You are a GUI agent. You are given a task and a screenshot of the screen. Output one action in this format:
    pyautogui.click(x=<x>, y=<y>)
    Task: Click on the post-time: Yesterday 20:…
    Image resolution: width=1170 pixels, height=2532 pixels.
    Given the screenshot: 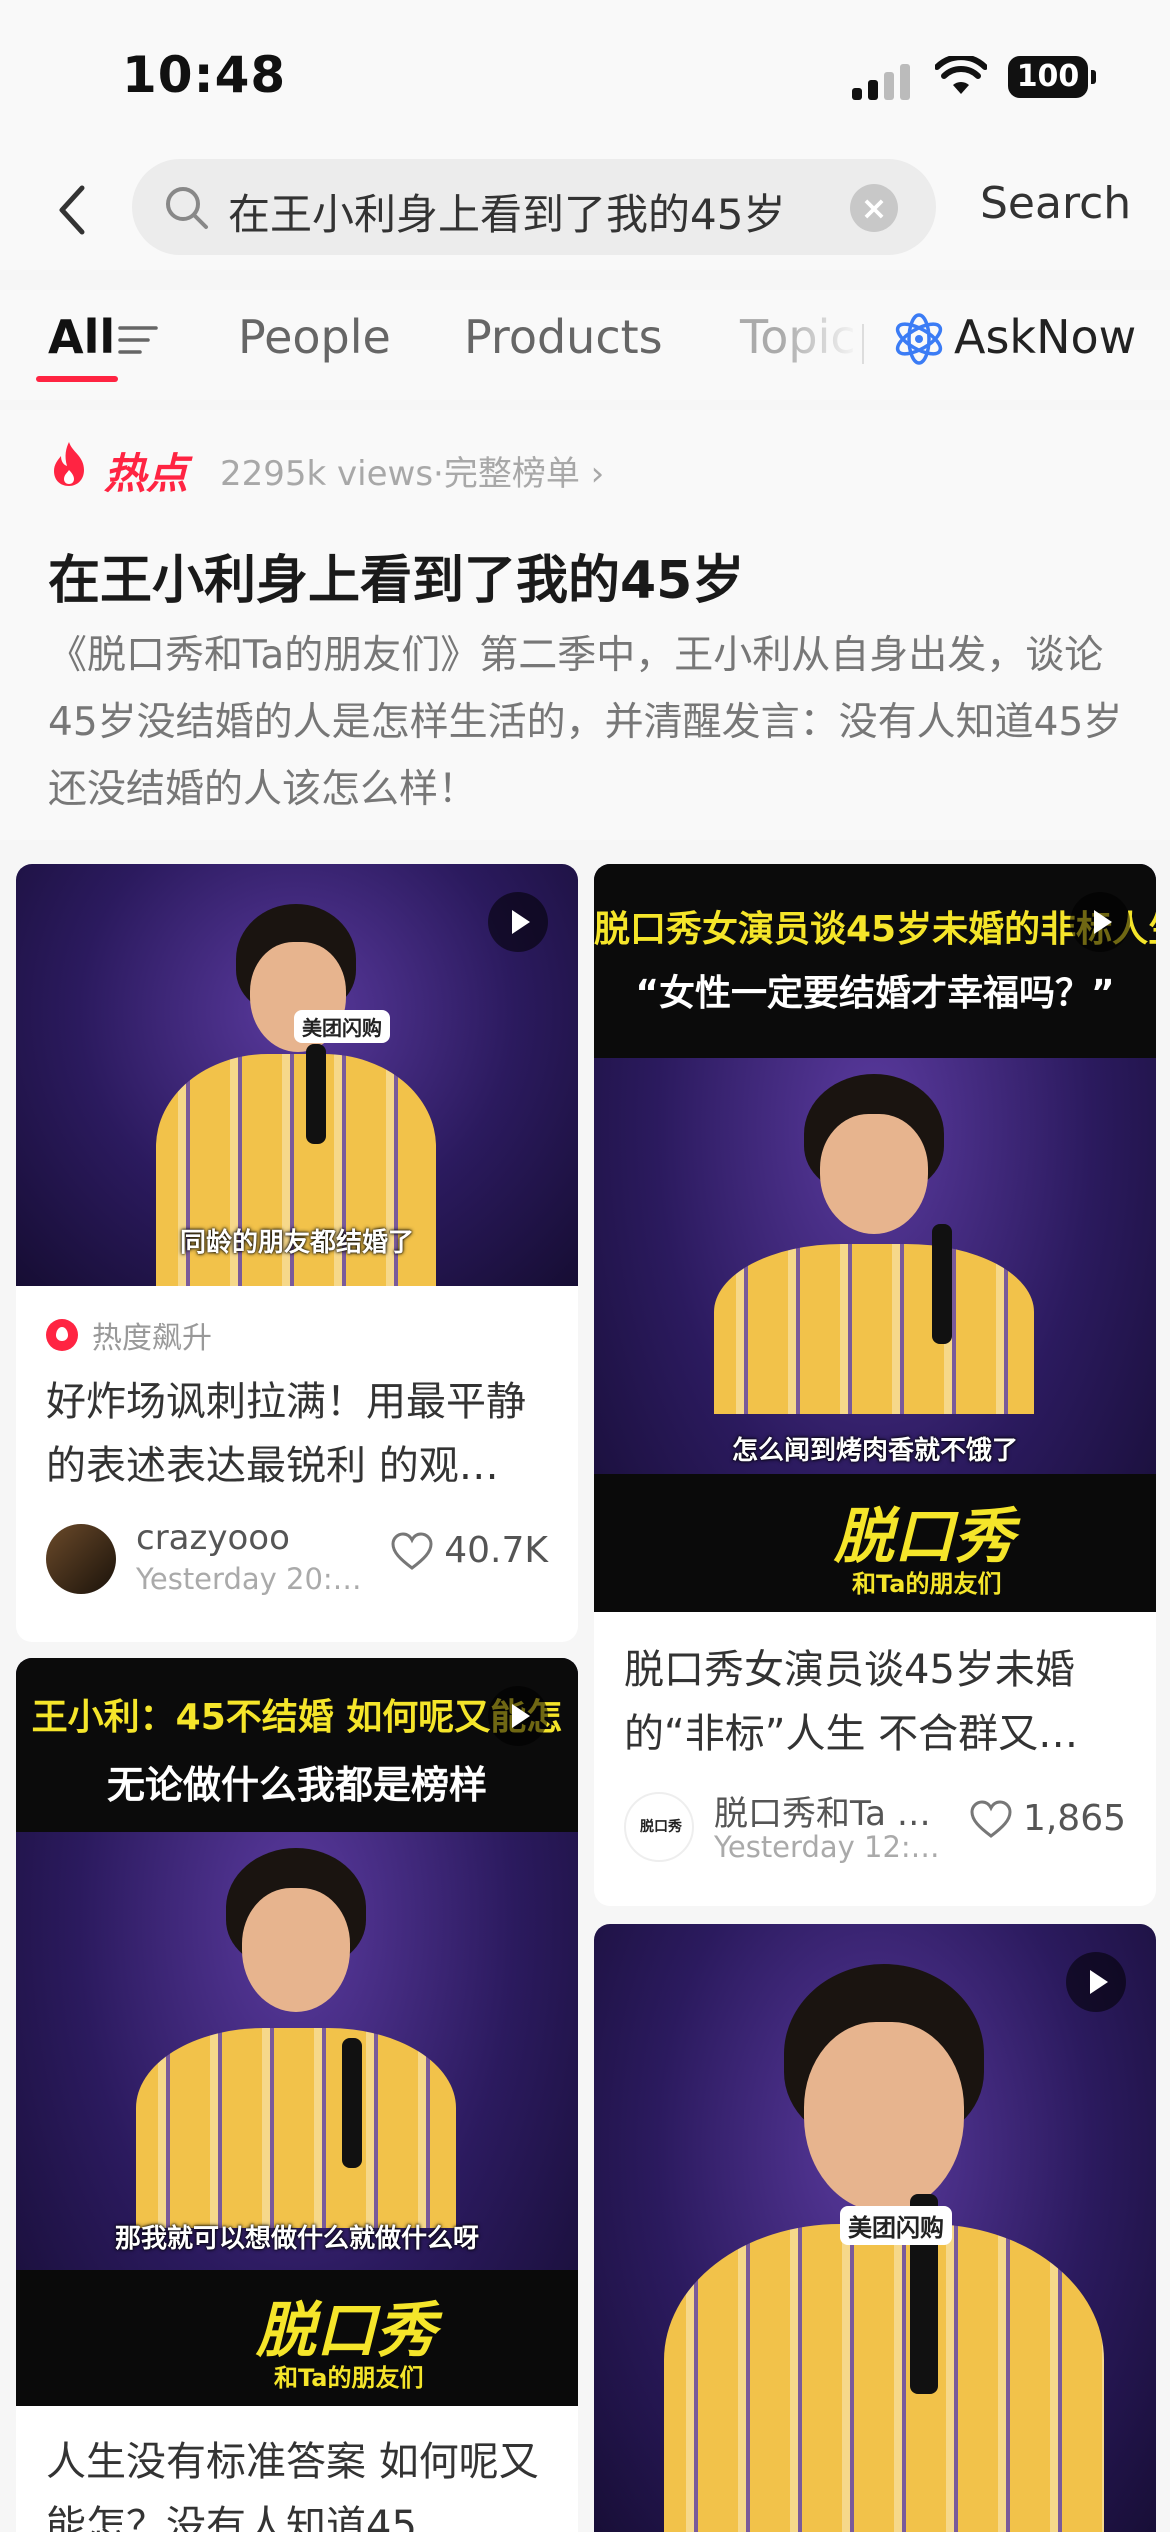 What is the action you would take?
    pyautogui.click(x=249, y=1579)
    